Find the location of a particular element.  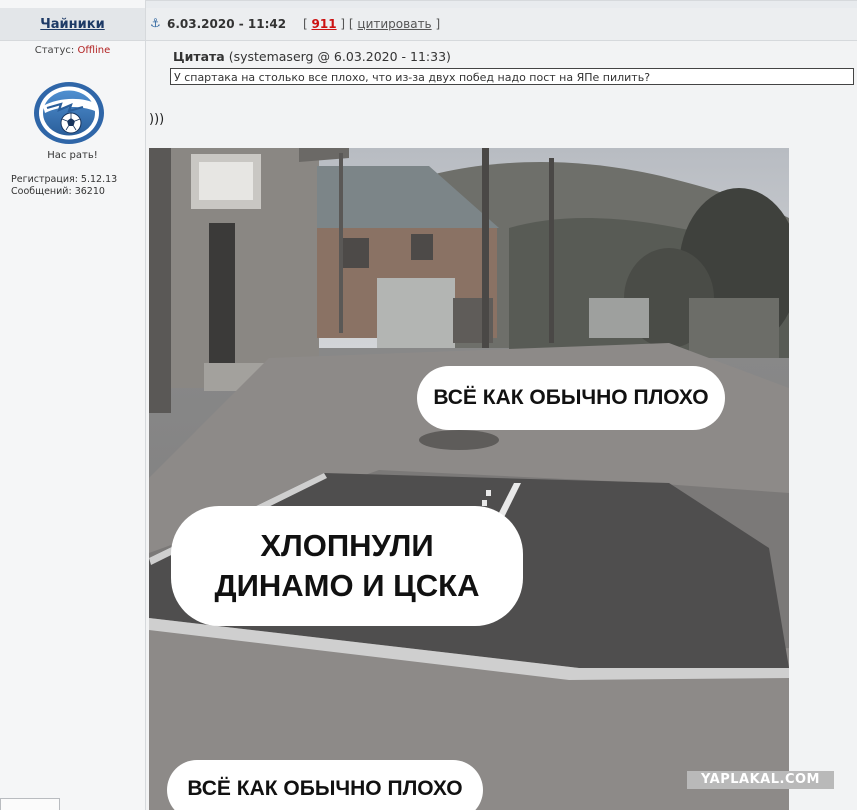

avatar is located at coordinates (69, 113).